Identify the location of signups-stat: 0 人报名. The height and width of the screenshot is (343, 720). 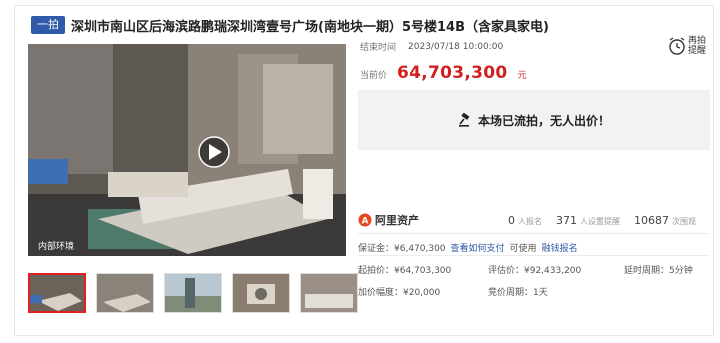
(525, 220).